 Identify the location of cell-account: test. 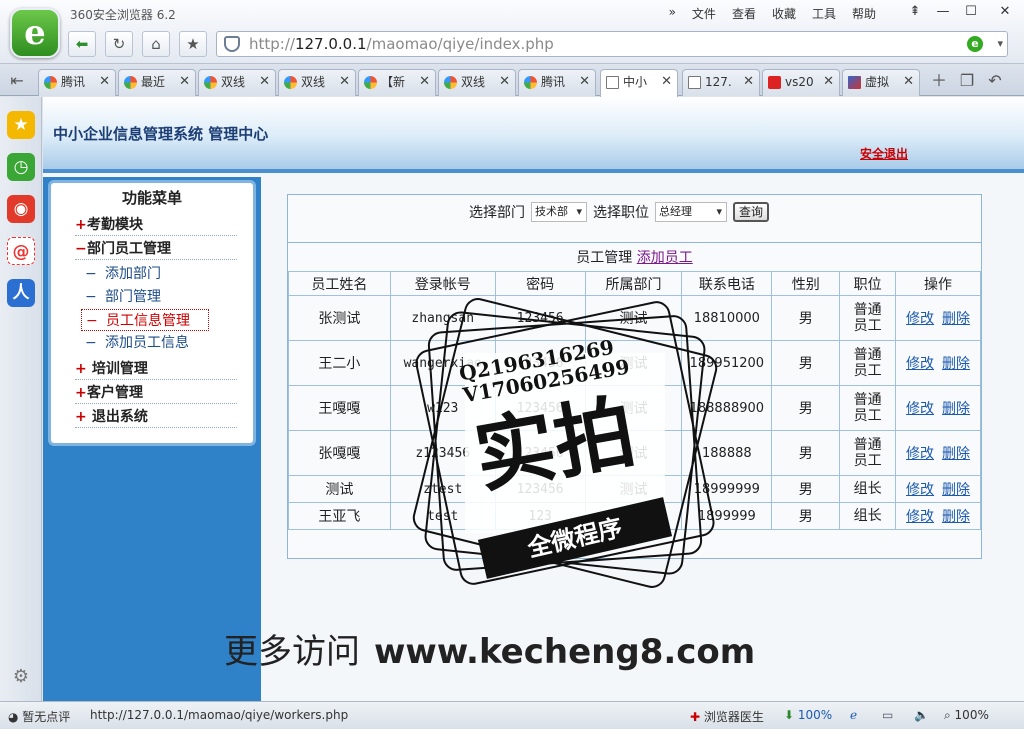
(442, 516).